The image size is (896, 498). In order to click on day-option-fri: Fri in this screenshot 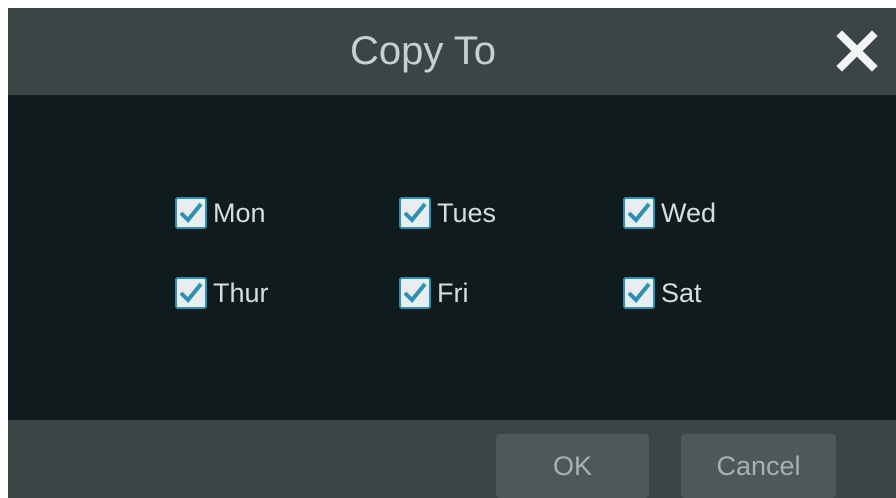, I will do `click(433, 293)`.